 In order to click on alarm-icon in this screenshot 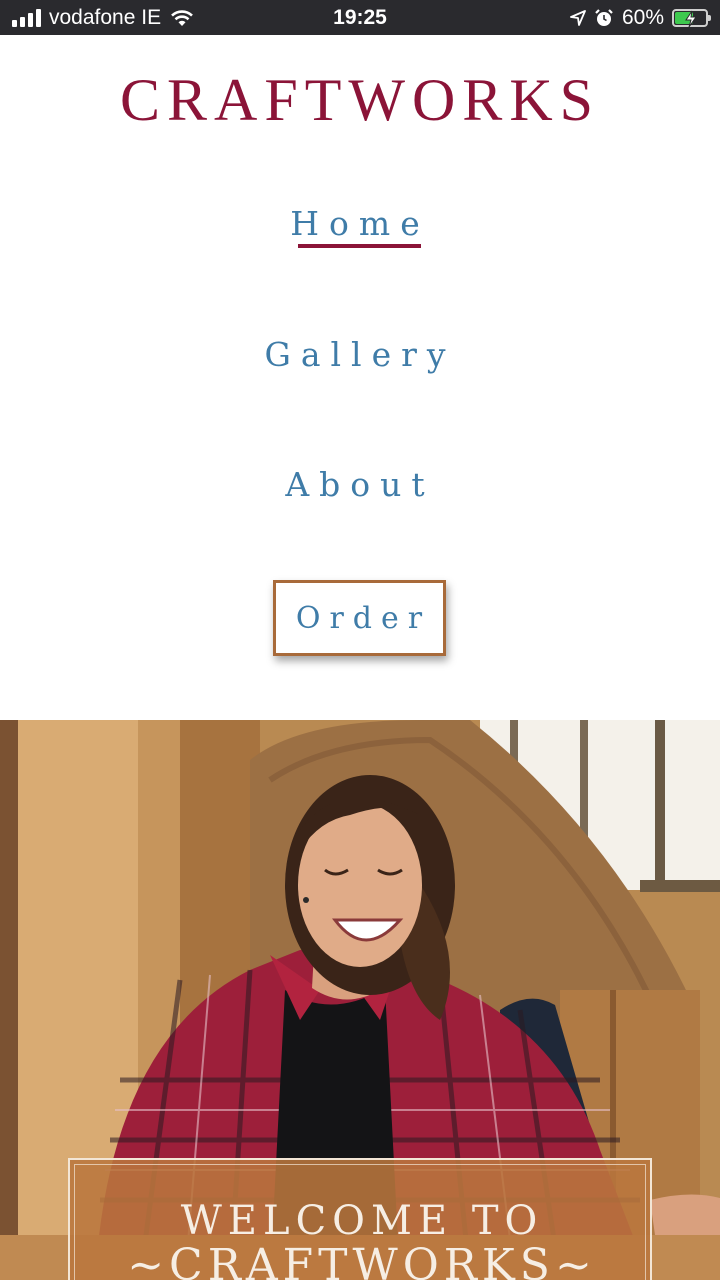, I will do `click(604, 17)`.